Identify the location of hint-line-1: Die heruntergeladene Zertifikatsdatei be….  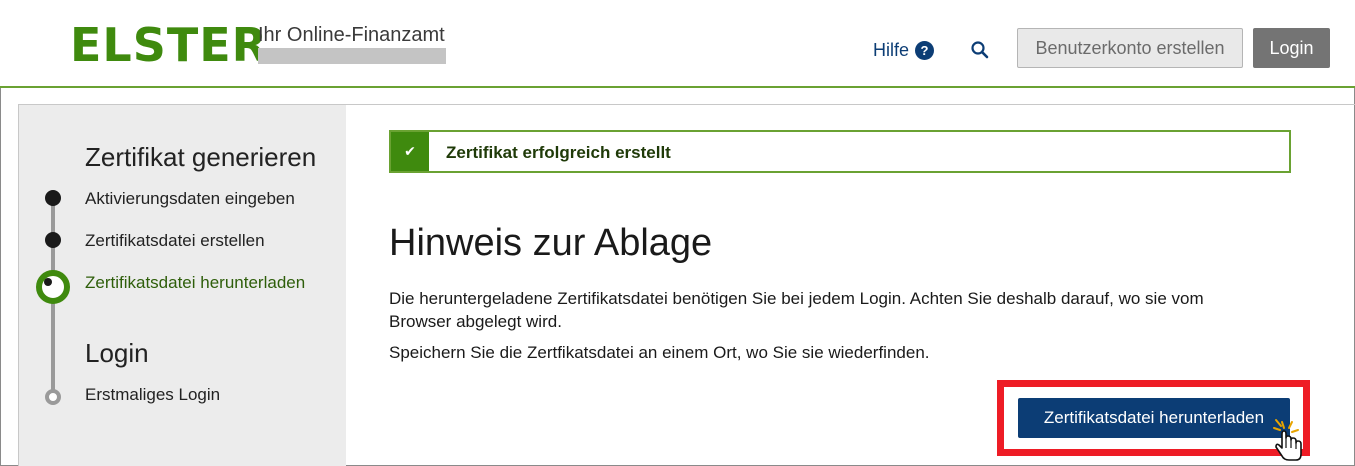
(796, 298).